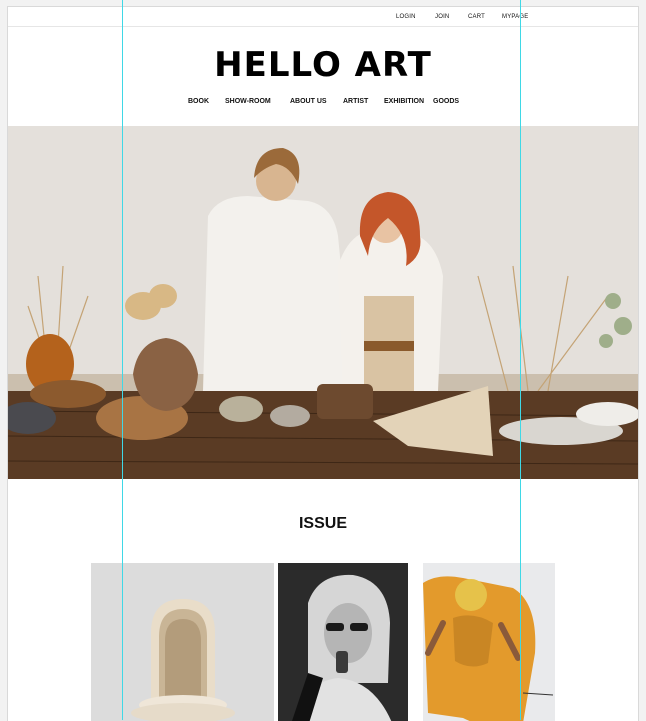  Describe the element at coordinates (323, 17) in the screenshot. I see `utility-bar: LOGIN JOIN CART MYPAGE` at that location.